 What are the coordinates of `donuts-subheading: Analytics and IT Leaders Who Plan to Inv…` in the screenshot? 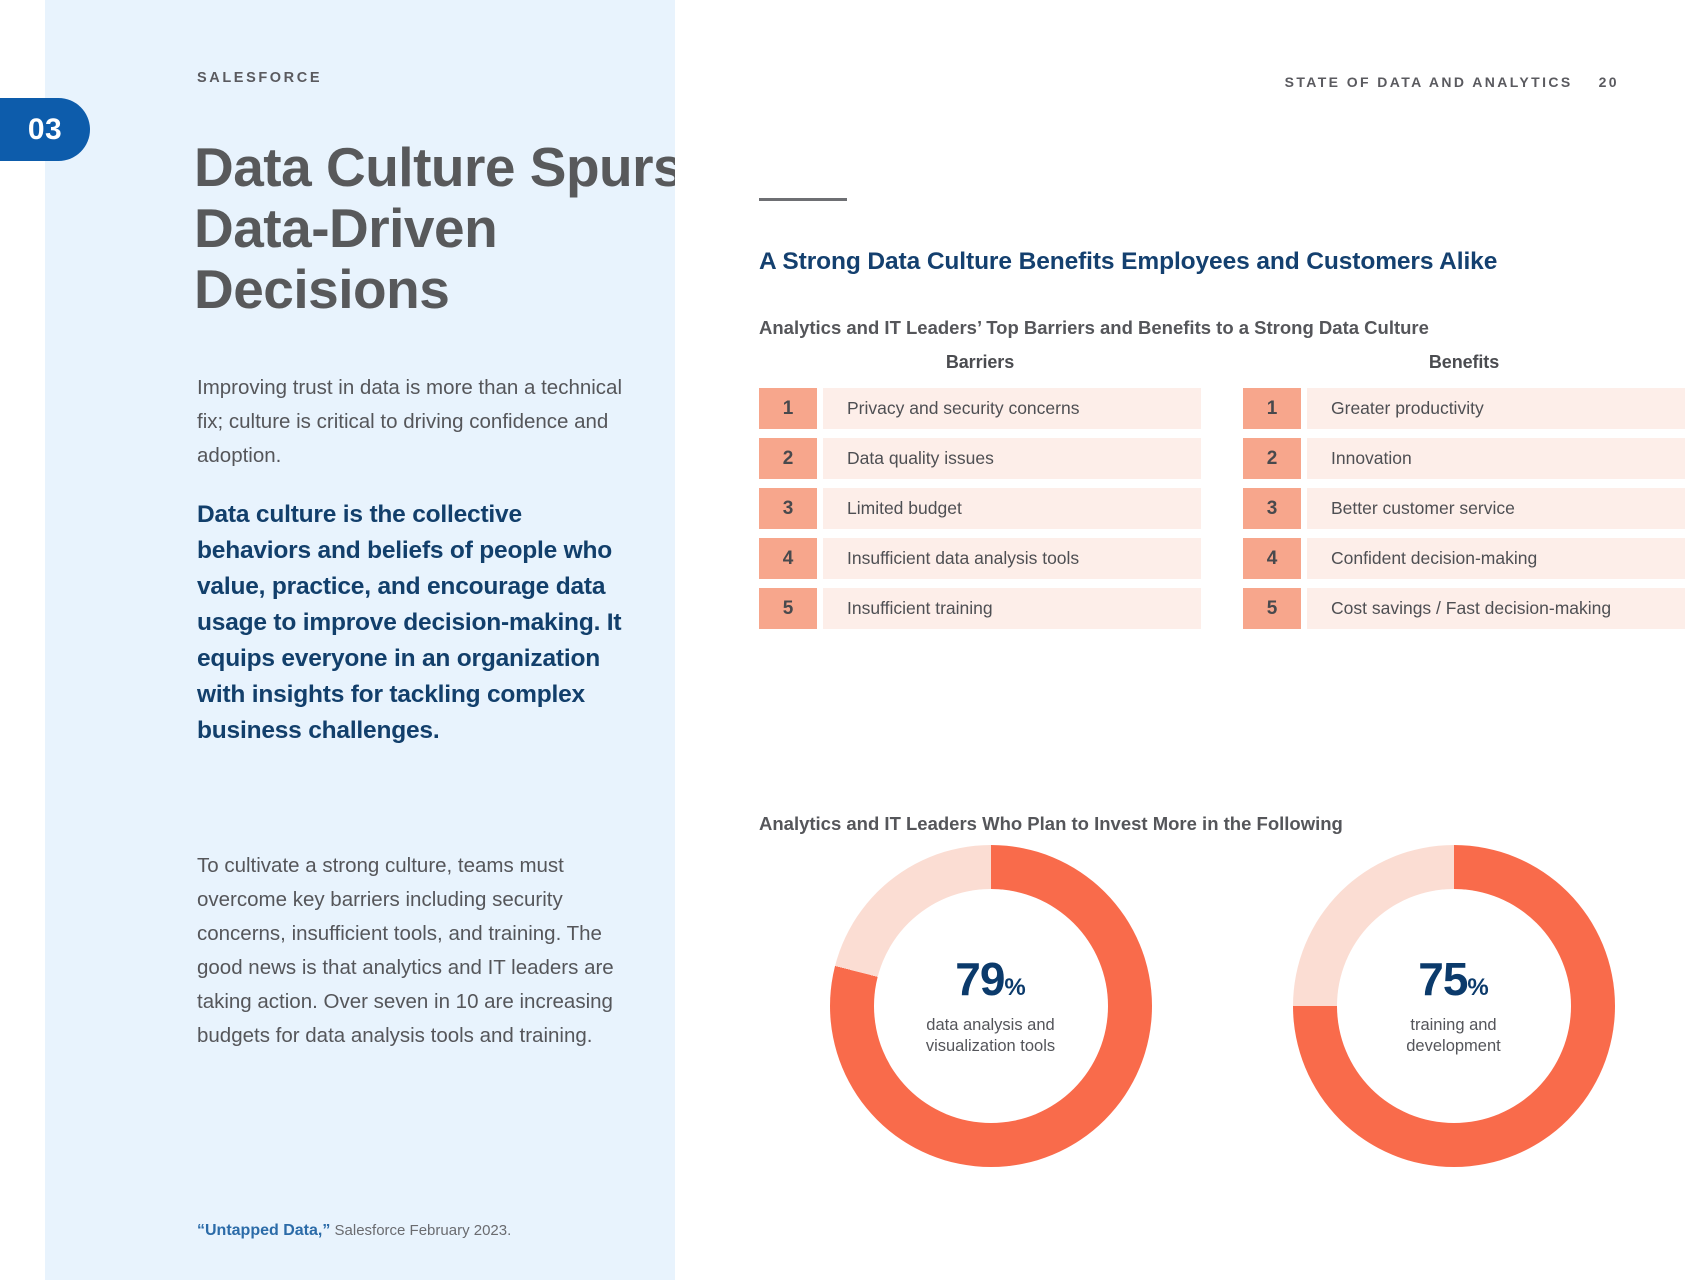 It's located at (1051, 823).